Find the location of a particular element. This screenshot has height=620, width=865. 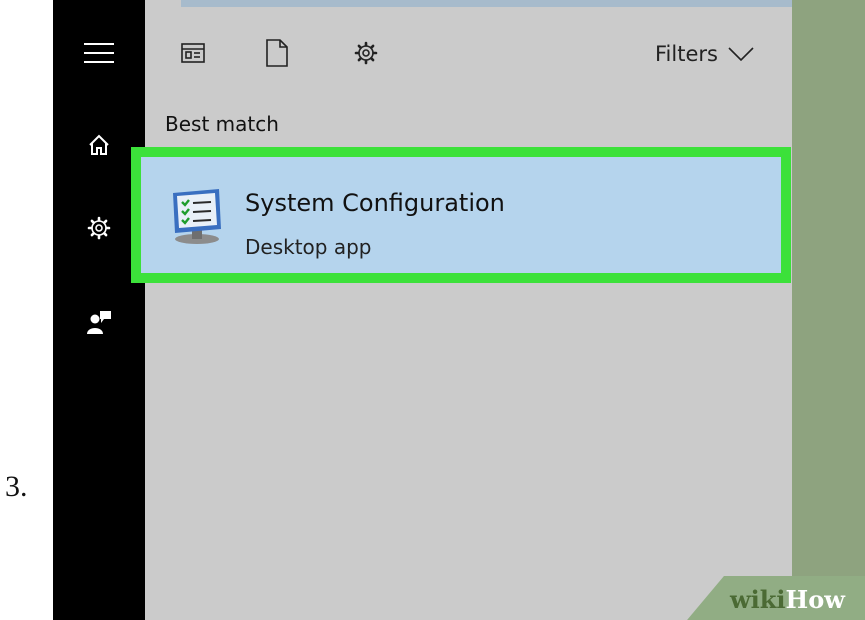

filters-dropdown: Filters is located at coordinates (704, 54).